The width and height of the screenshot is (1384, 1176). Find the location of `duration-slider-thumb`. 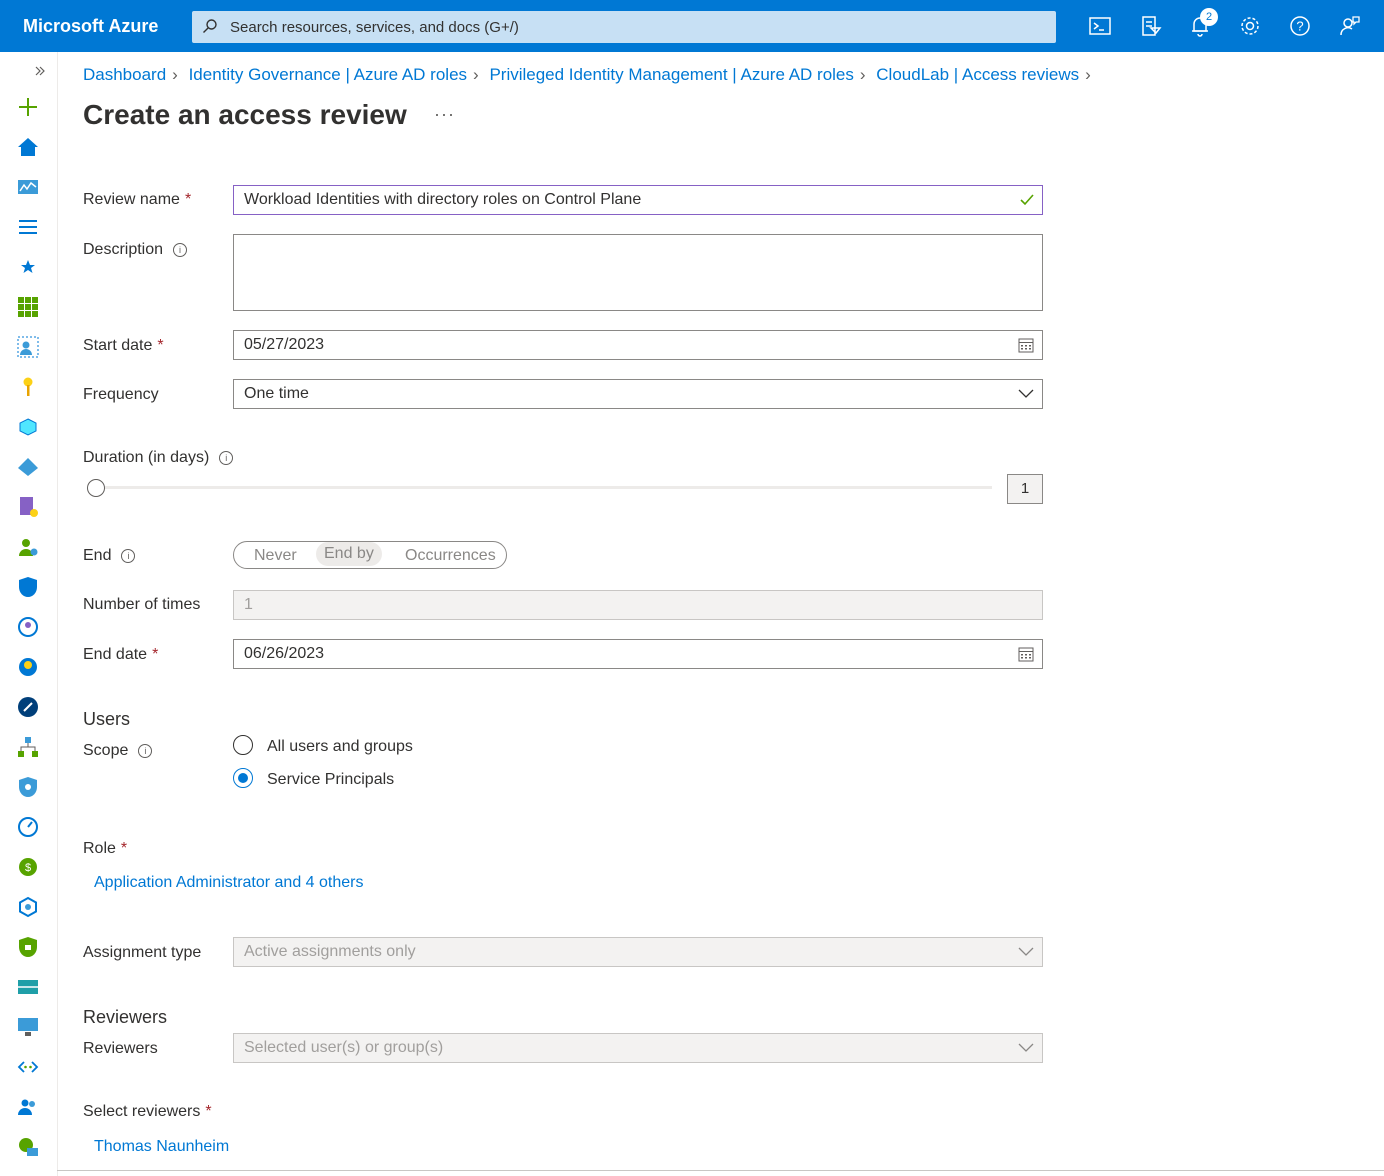

duration-slider-thumb is located at coordinates (96, 488).